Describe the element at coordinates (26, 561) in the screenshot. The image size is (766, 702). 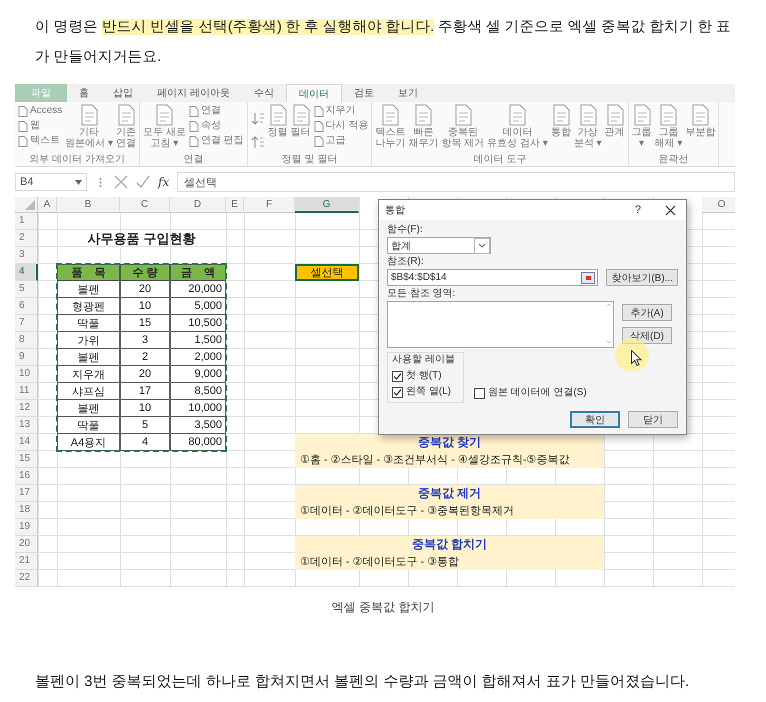
I see `row-header: 21` at that location.